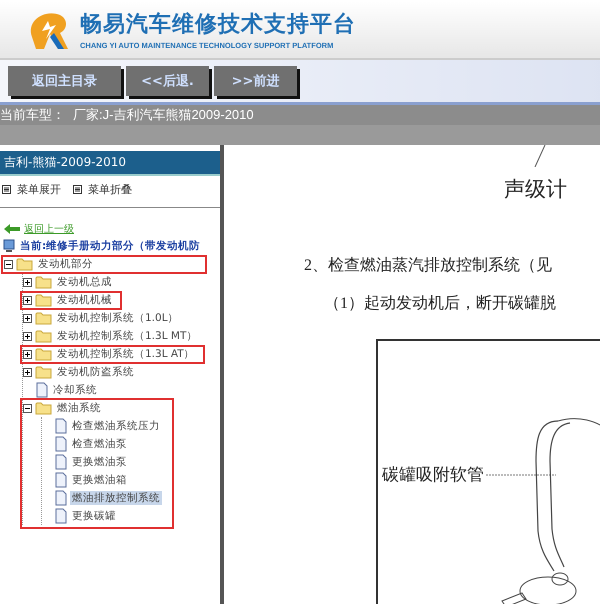 The width and height of the screenshot is (600, 604). What do you see at coordinates (110, 246) in the screenshot?
I see `current-section: 当前:维修手册动力部分（带发动机防` at bounding box center [110, 246].